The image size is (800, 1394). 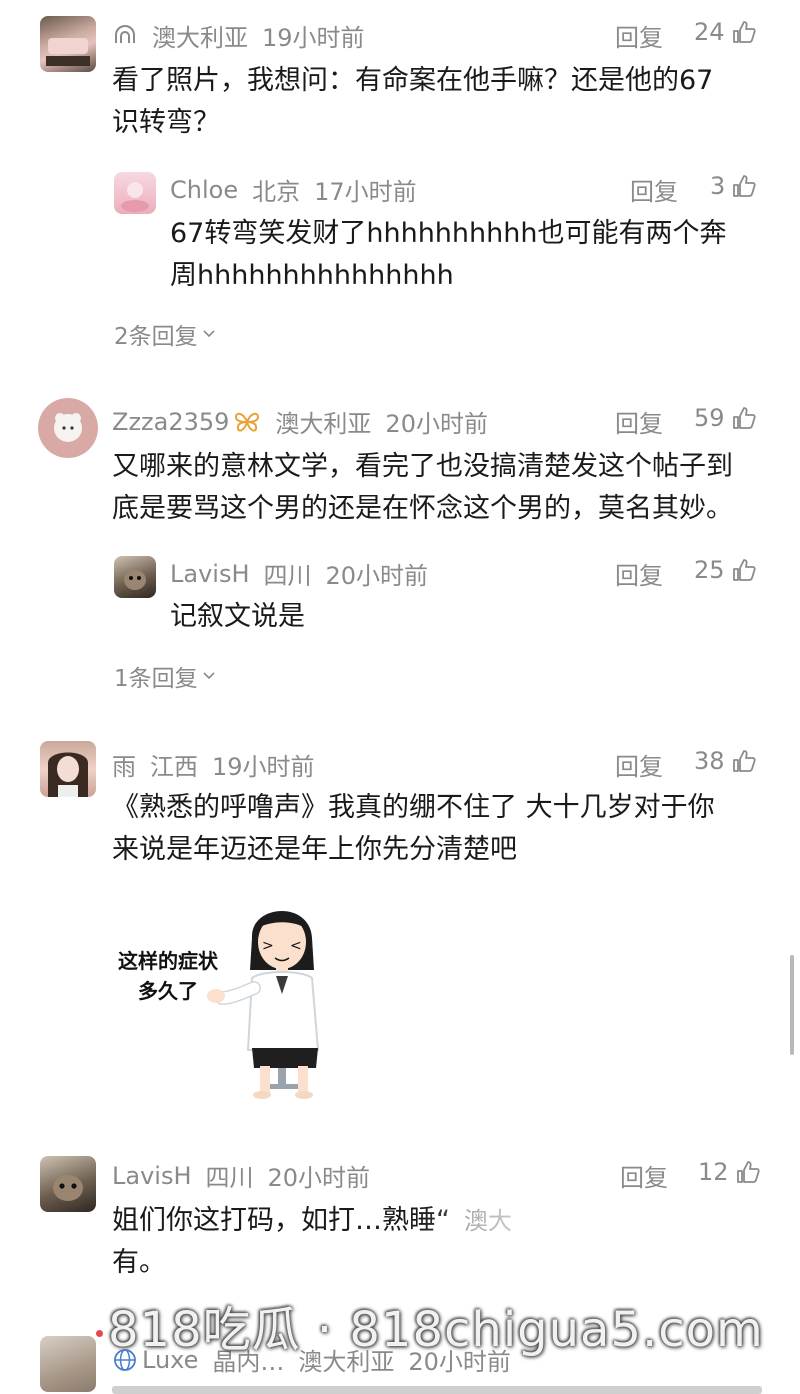 I want to click on ip-location-icon, so click(x=125, y=33).